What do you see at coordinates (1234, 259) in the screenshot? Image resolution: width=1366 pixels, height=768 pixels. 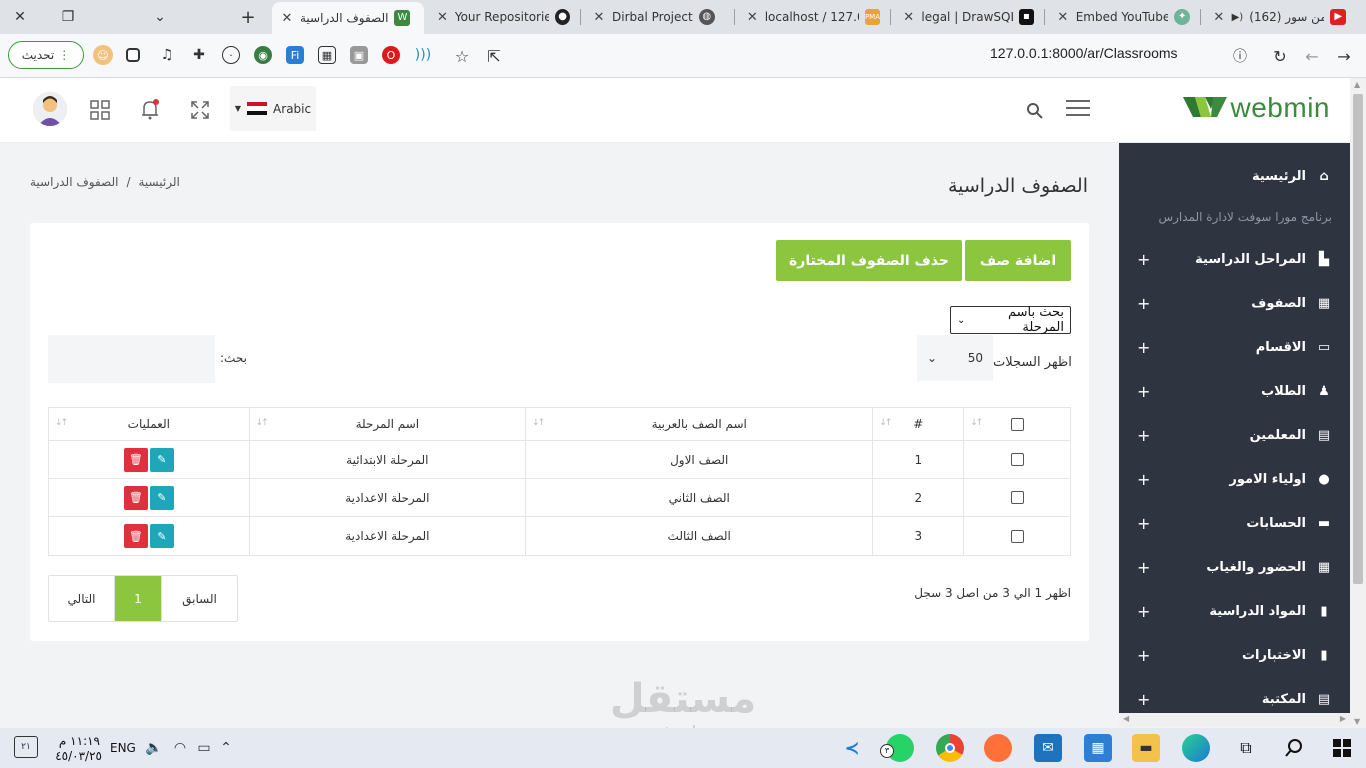 I see `sidebar-item-stages: ▙ المراحل الدراسية +` at bounding box center [1234, 259].